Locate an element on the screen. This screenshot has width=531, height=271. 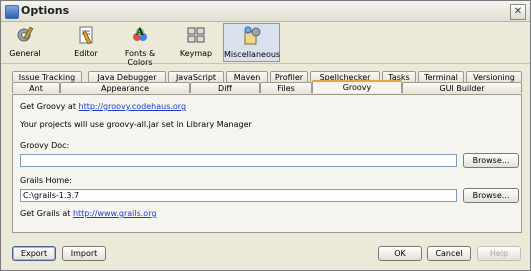
category-general: General is located at coordinates (25, 41).